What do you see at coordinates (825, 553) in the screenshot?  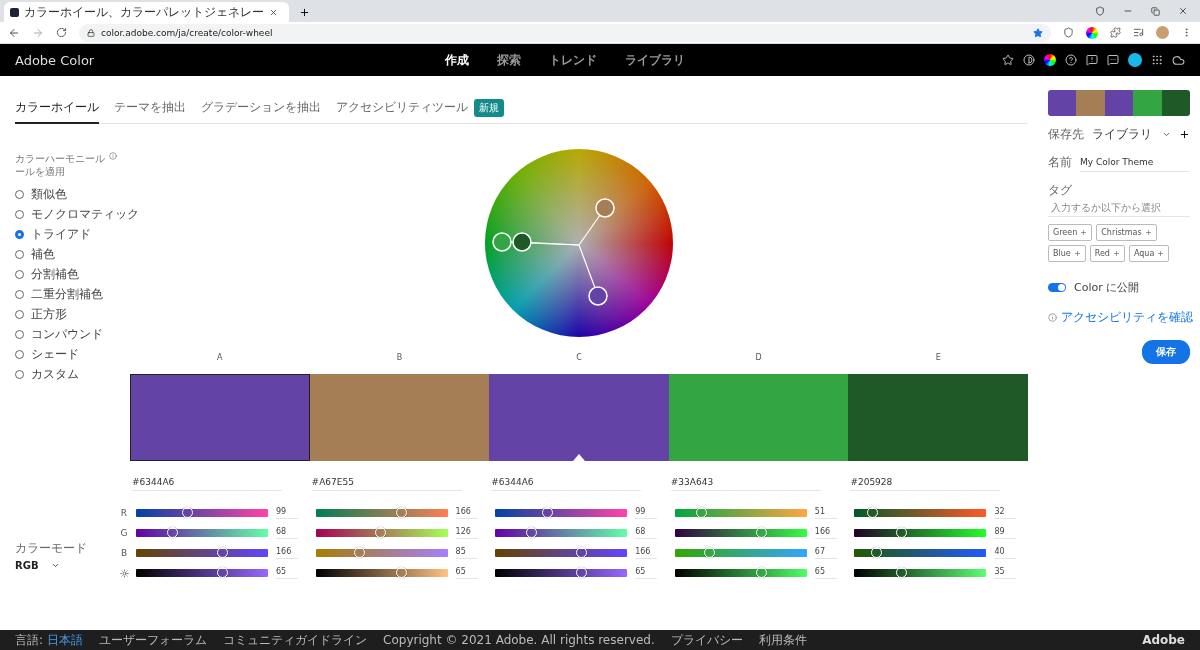 I see `slider-value: 67` at bounding box center [825, 553].